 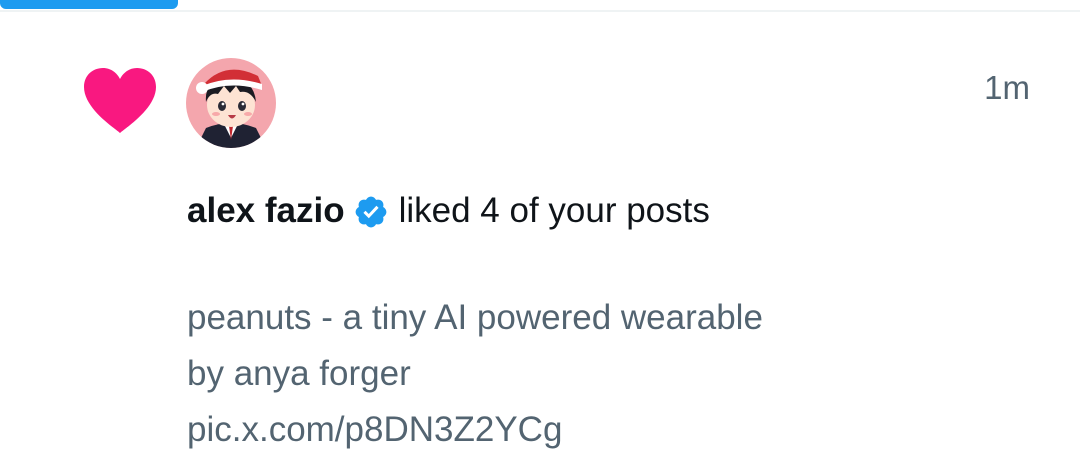 I want to click on heart-icon, so click(x=120, y=101).